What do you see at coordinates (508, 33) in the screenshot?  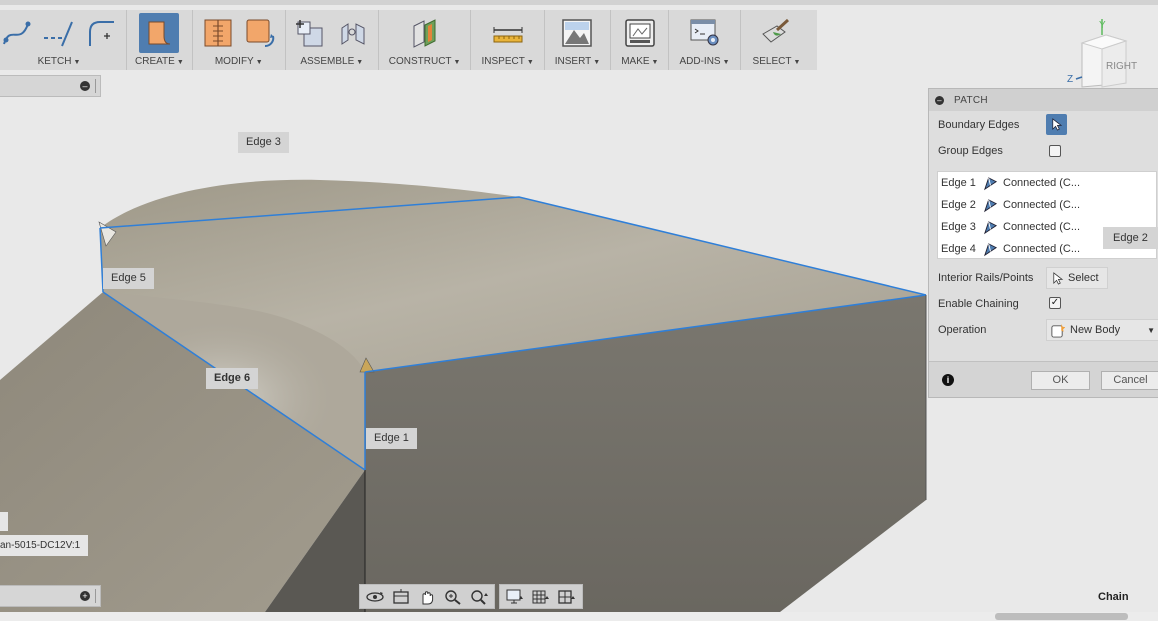 I see `measure-icon` at bounding box center [508, 33].